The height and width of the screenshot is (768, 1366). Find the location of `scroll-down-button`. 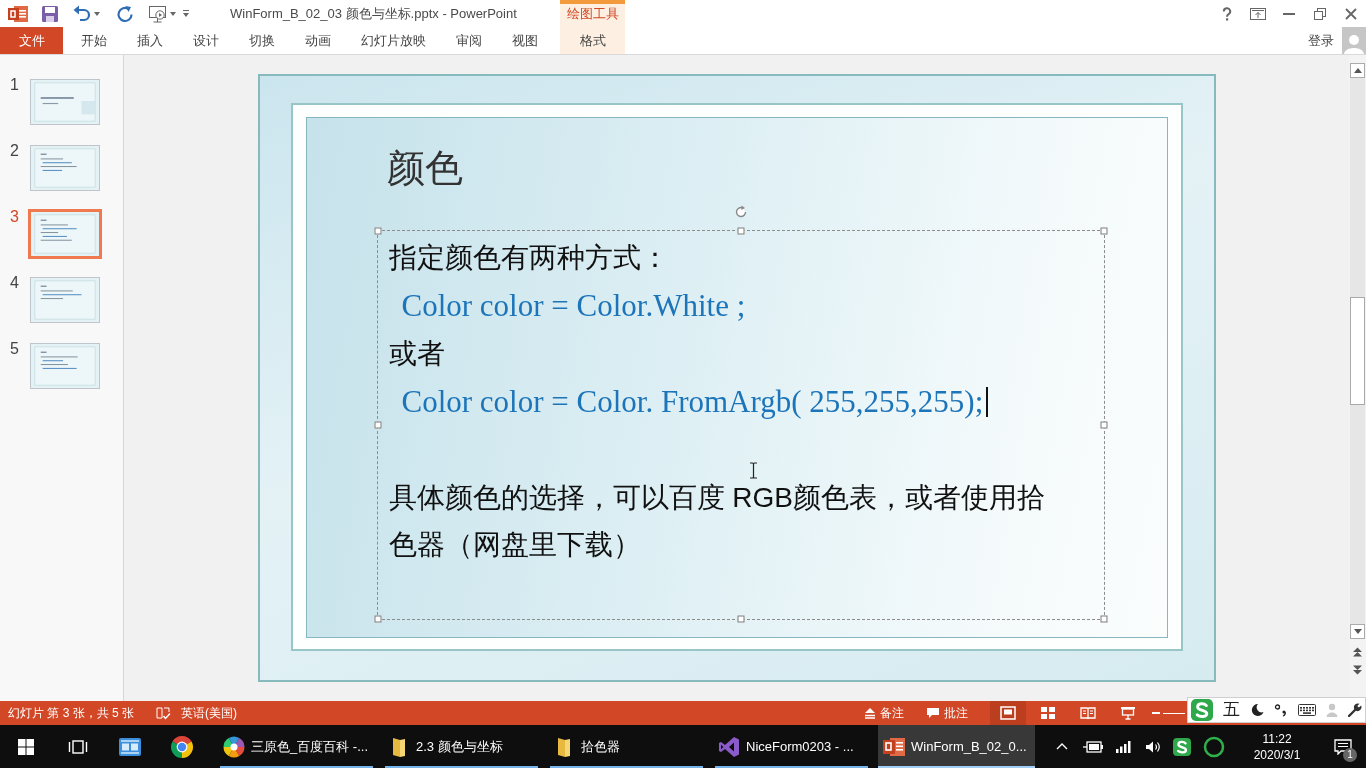

scroll-down-button is located at coordinates (1357, 631).